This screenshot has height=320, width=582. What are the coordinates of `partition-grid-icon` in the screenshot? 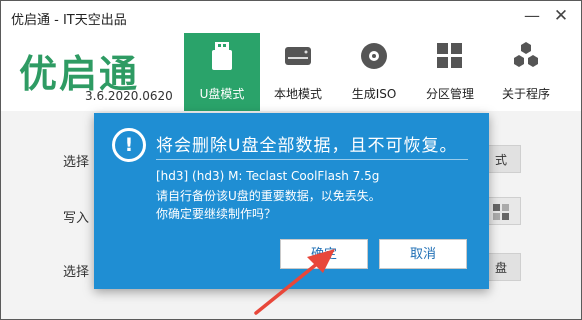 It's located at (449, 55).